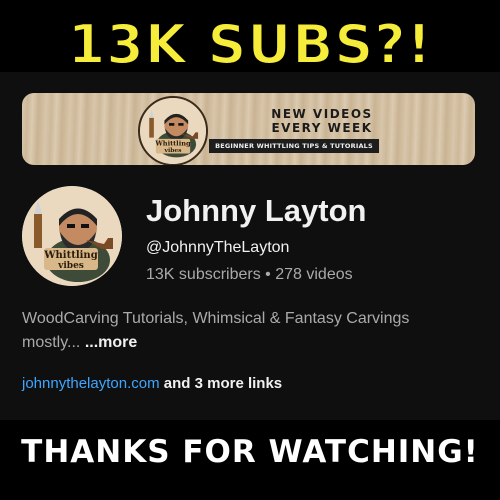 The height and width of the screenshot is (500, 500). Describe the element at coordinates (172, 144) in the screenshot. I see `banner-logo-text-1: Whittling` at that location.